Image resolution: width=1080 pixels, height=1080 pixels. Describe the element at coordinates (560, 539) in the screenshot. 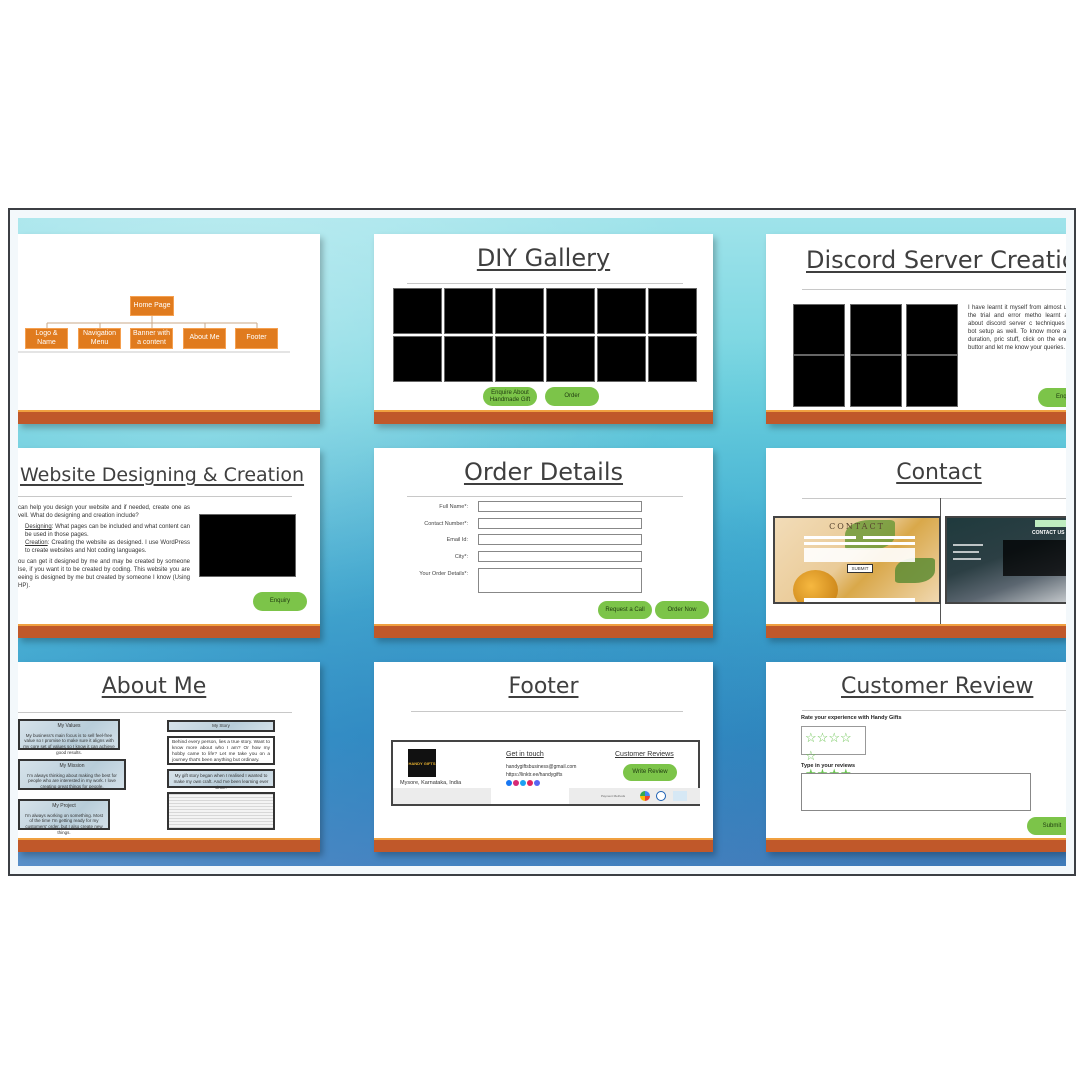

I see `email-input` at that location.